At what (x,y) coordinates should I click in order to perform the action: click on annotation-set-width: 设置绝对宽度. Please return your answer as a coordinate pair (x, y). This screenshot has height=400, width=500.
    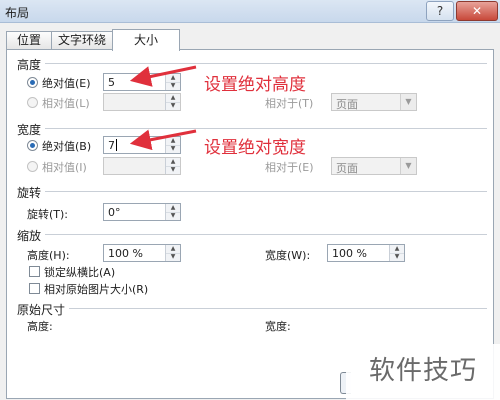
    Looking at the image, I should click on (255, 148).